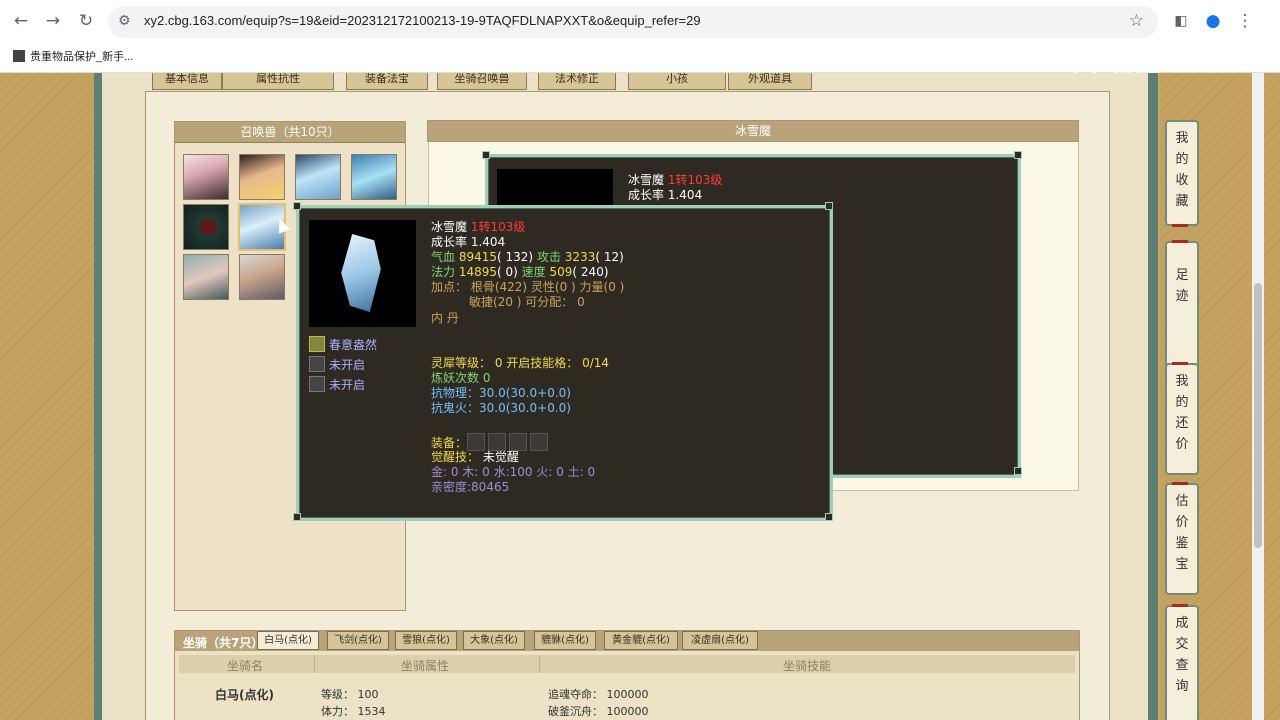 Image resolution: width=1280 pixels, height=720 pixels. What do you see at coordinates (482, 81) in the screenshot?
I see `tab-mounts-pets: 坐骑召唤兽` at bounding box center [482, 81].